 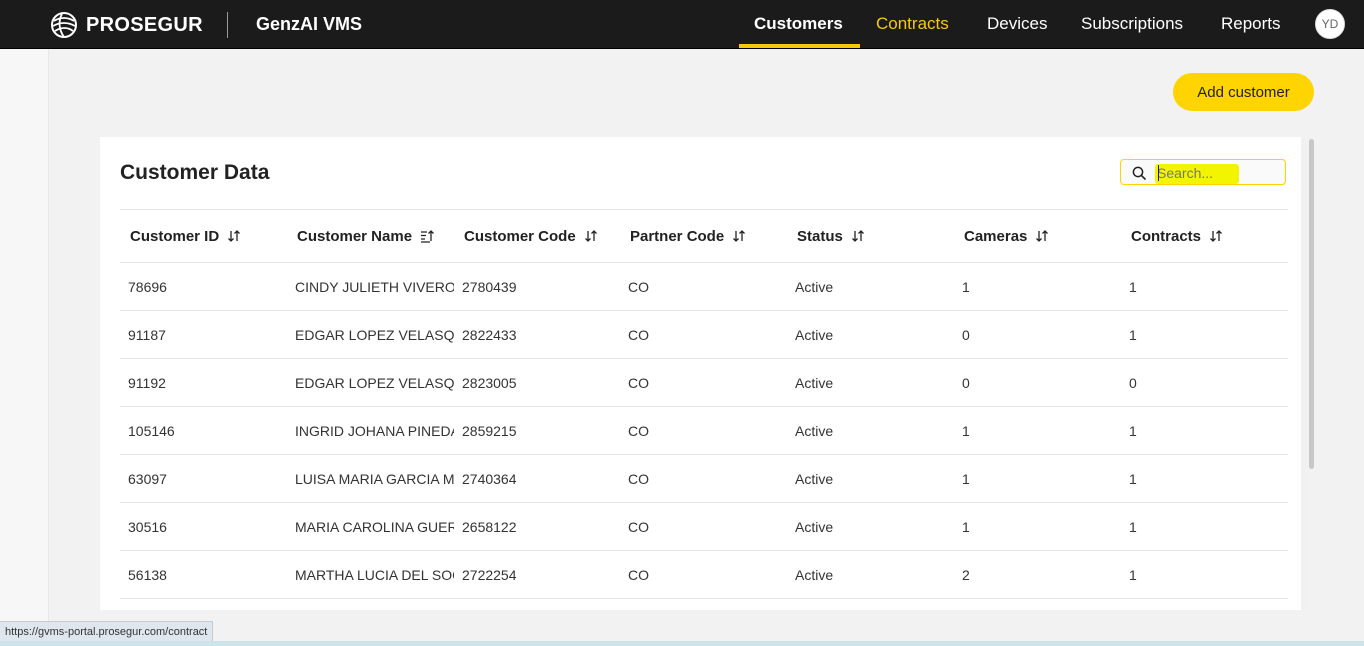 I want to click on search-input, so click(x=1217, y=173).